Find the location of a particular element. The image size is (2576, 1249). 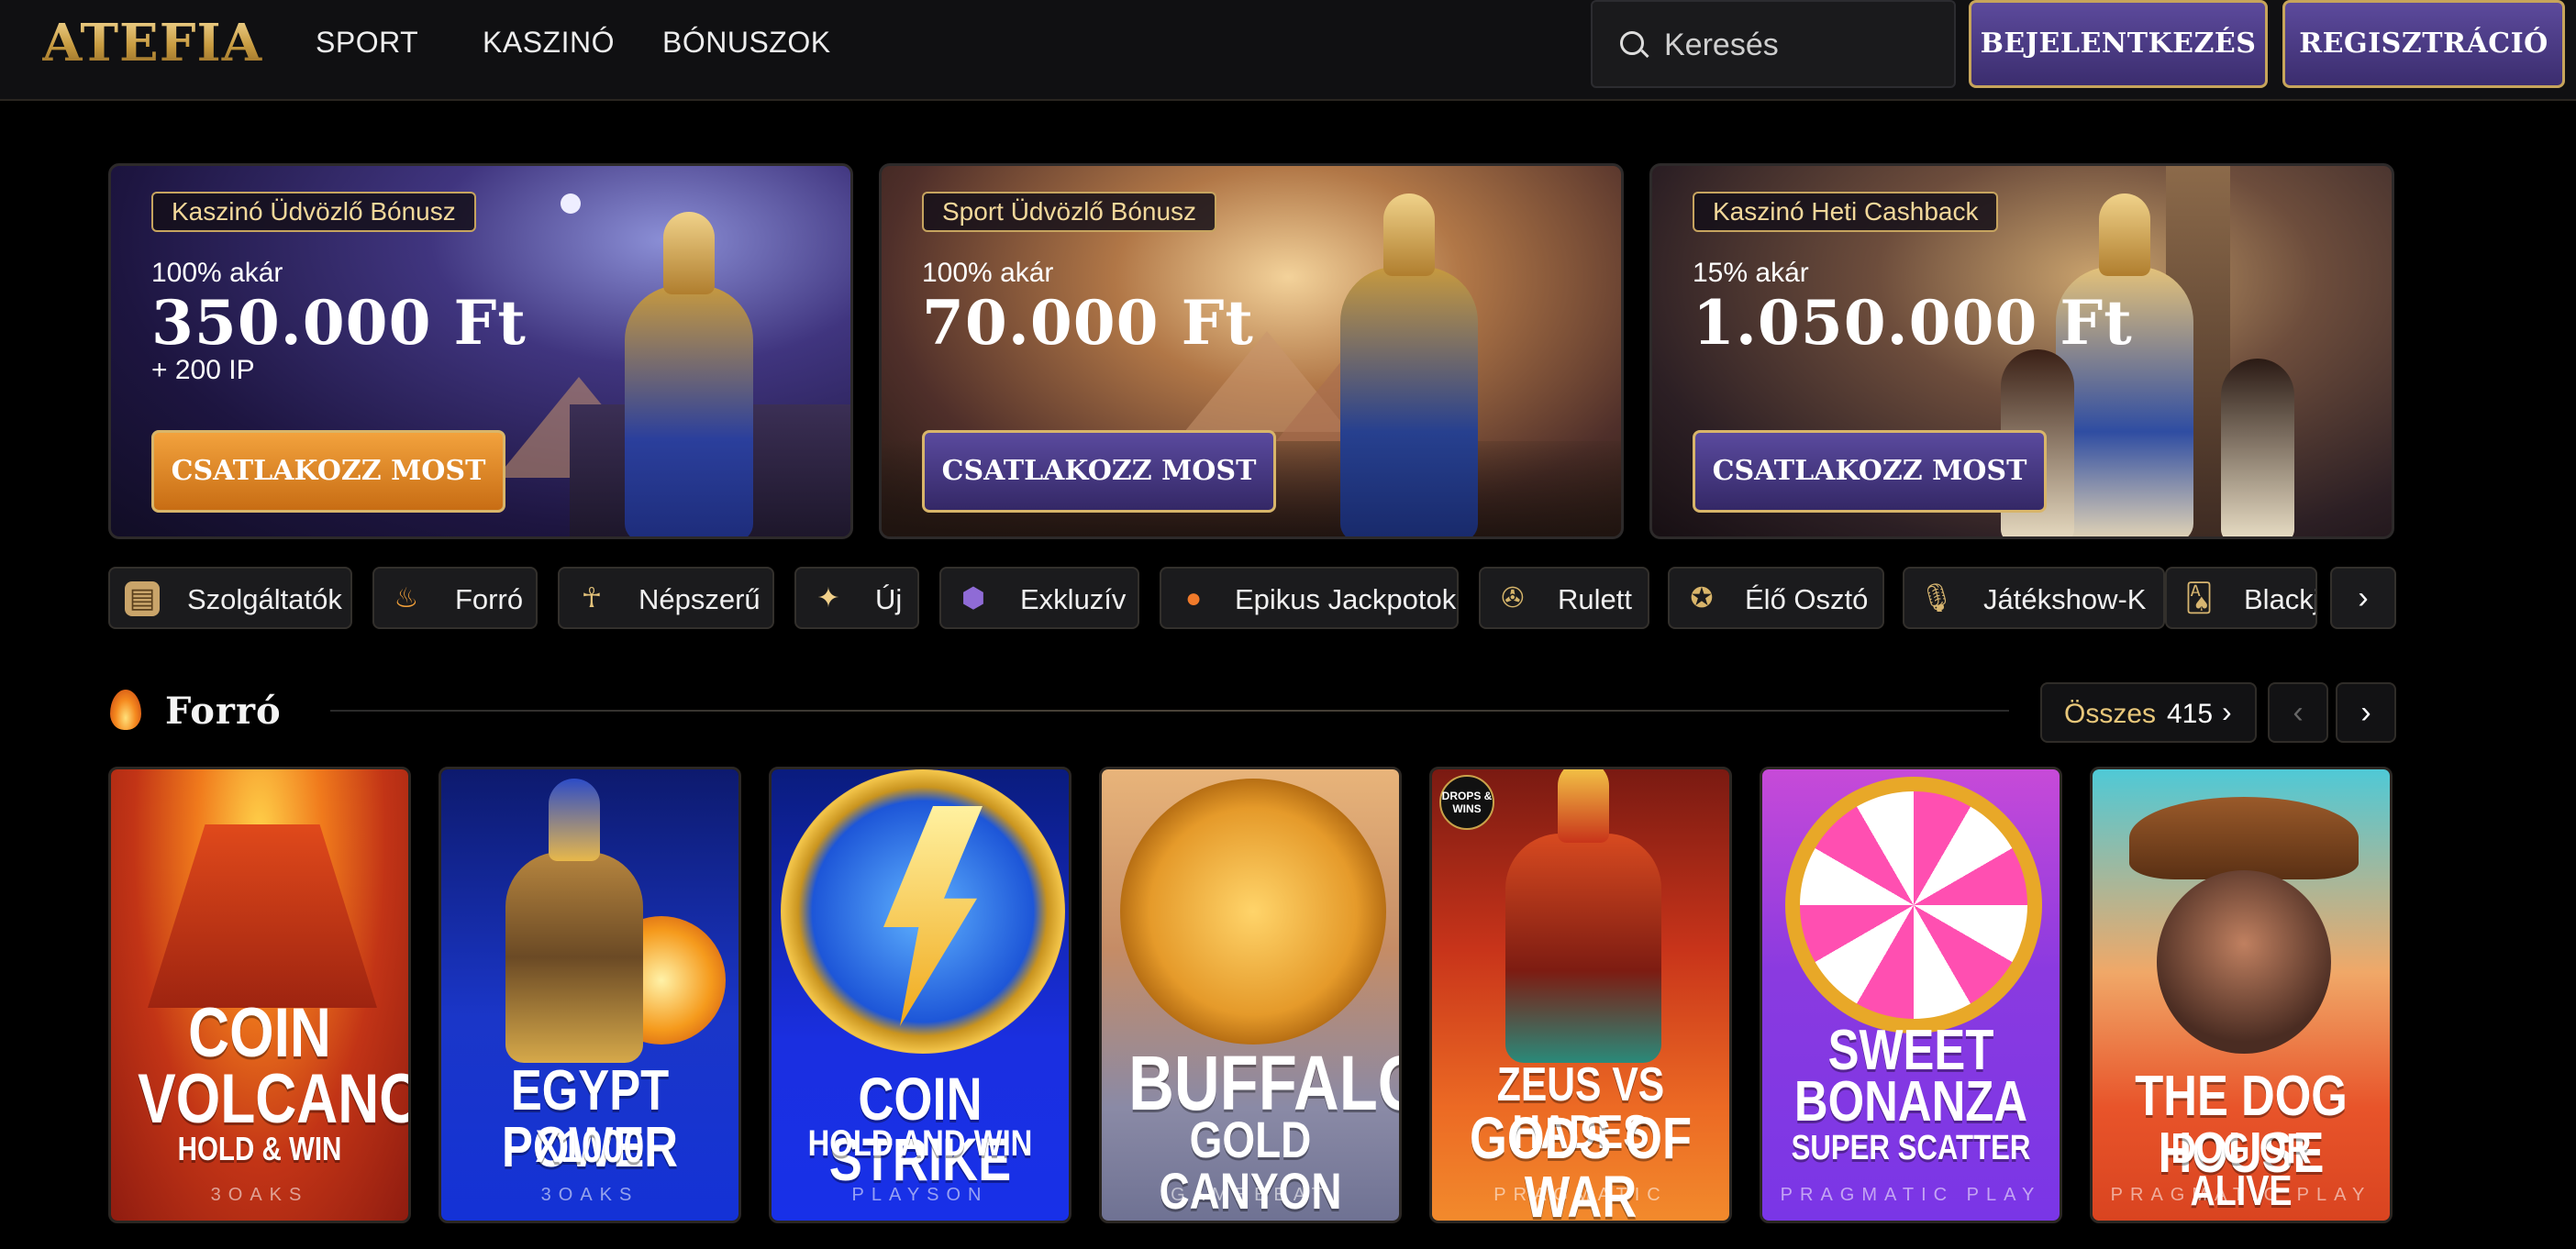

category-label: Élő Osztó is located at coordinates (1807, 599).